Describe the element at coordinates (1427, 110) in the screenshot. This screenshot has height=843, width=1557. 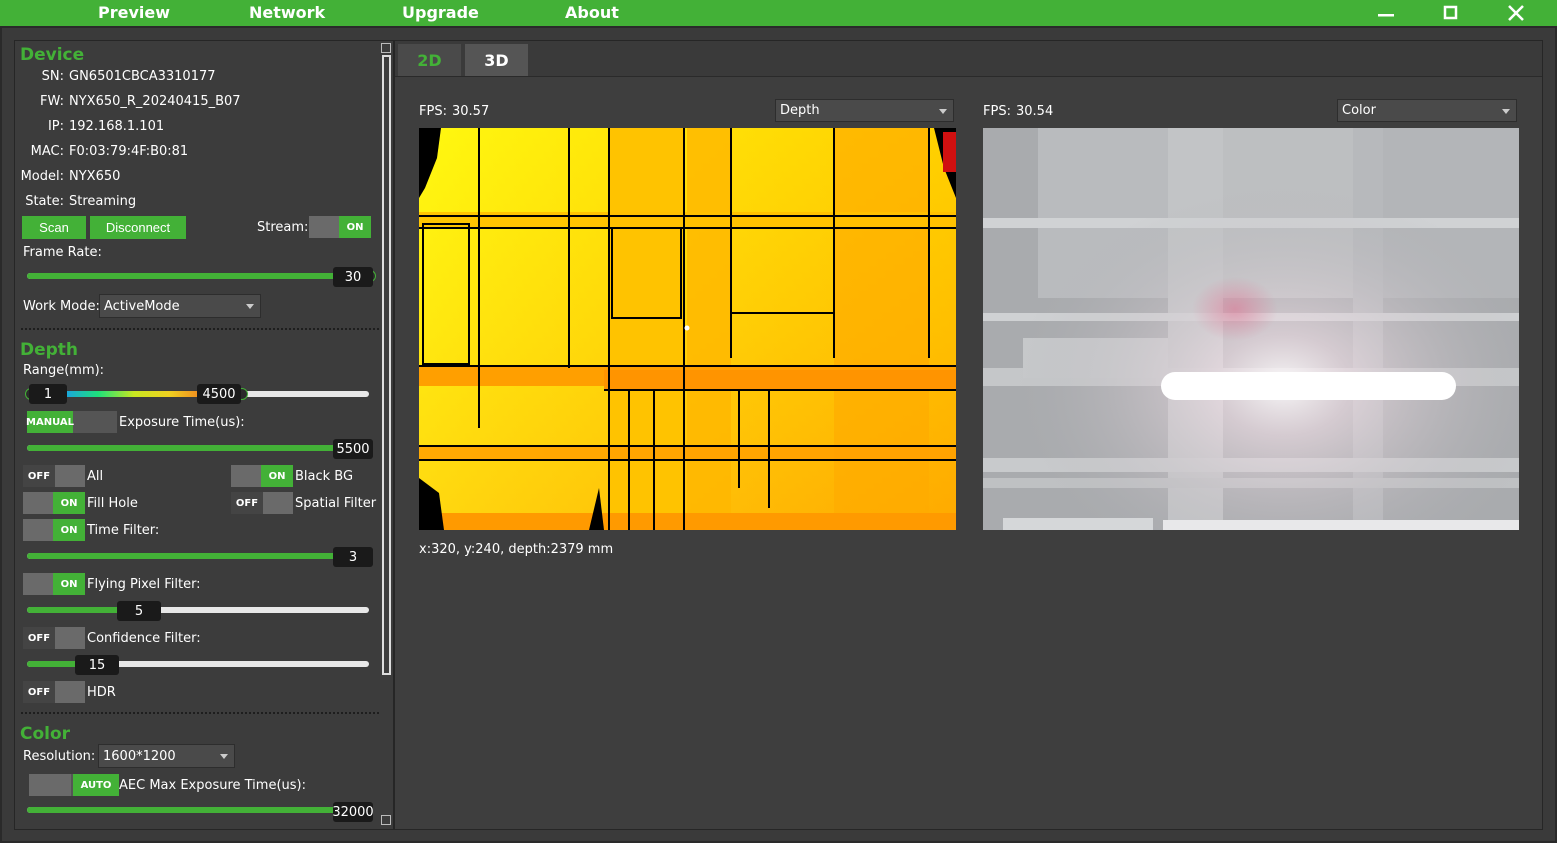
I see `color-view-select: Color` at that location.